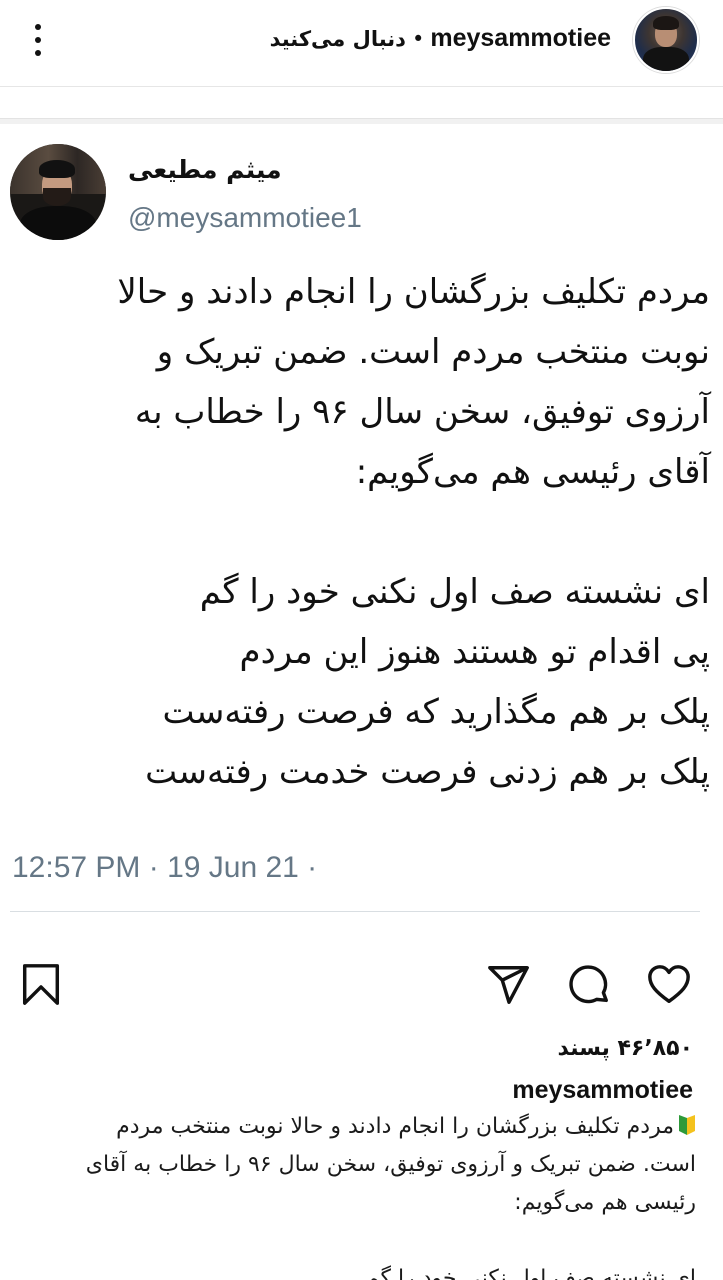 The width and height of the screenshot is (723, 1280). What do you see at coordinates (454, 592) in the screenshot?
I see `poem-line: ای نشسته صف اول نکنی خود را گم` at bounding box center [454, 592].